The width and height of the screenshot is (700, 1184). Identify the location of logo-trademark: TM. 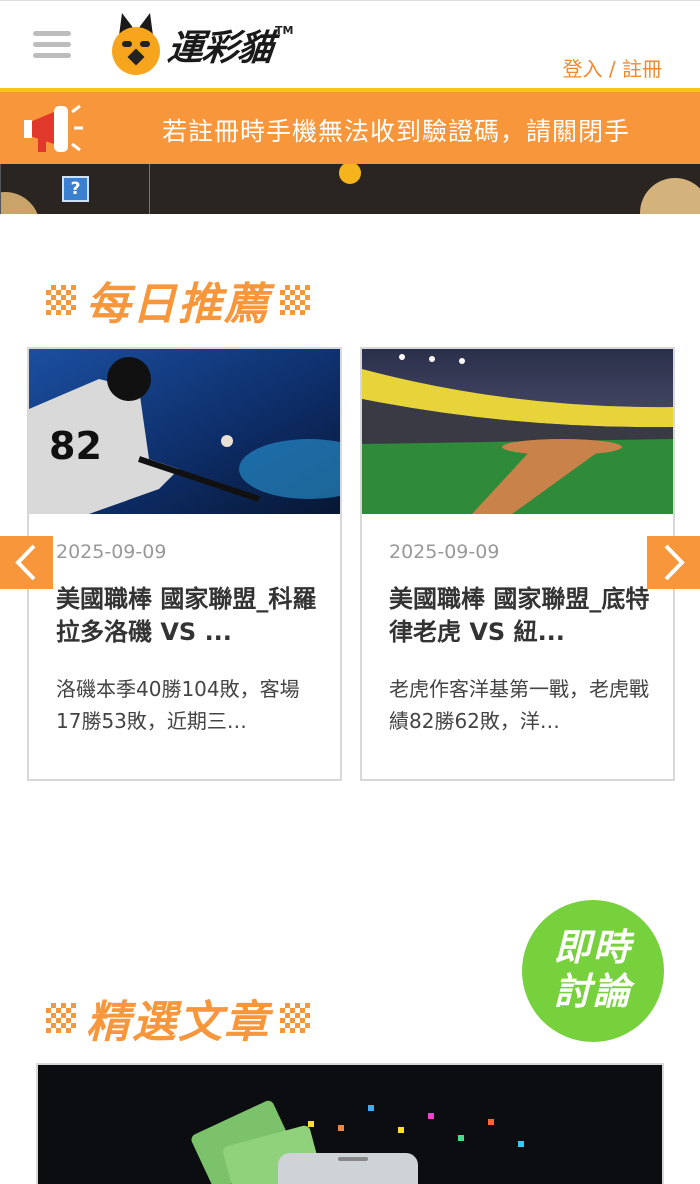
(284, 30).